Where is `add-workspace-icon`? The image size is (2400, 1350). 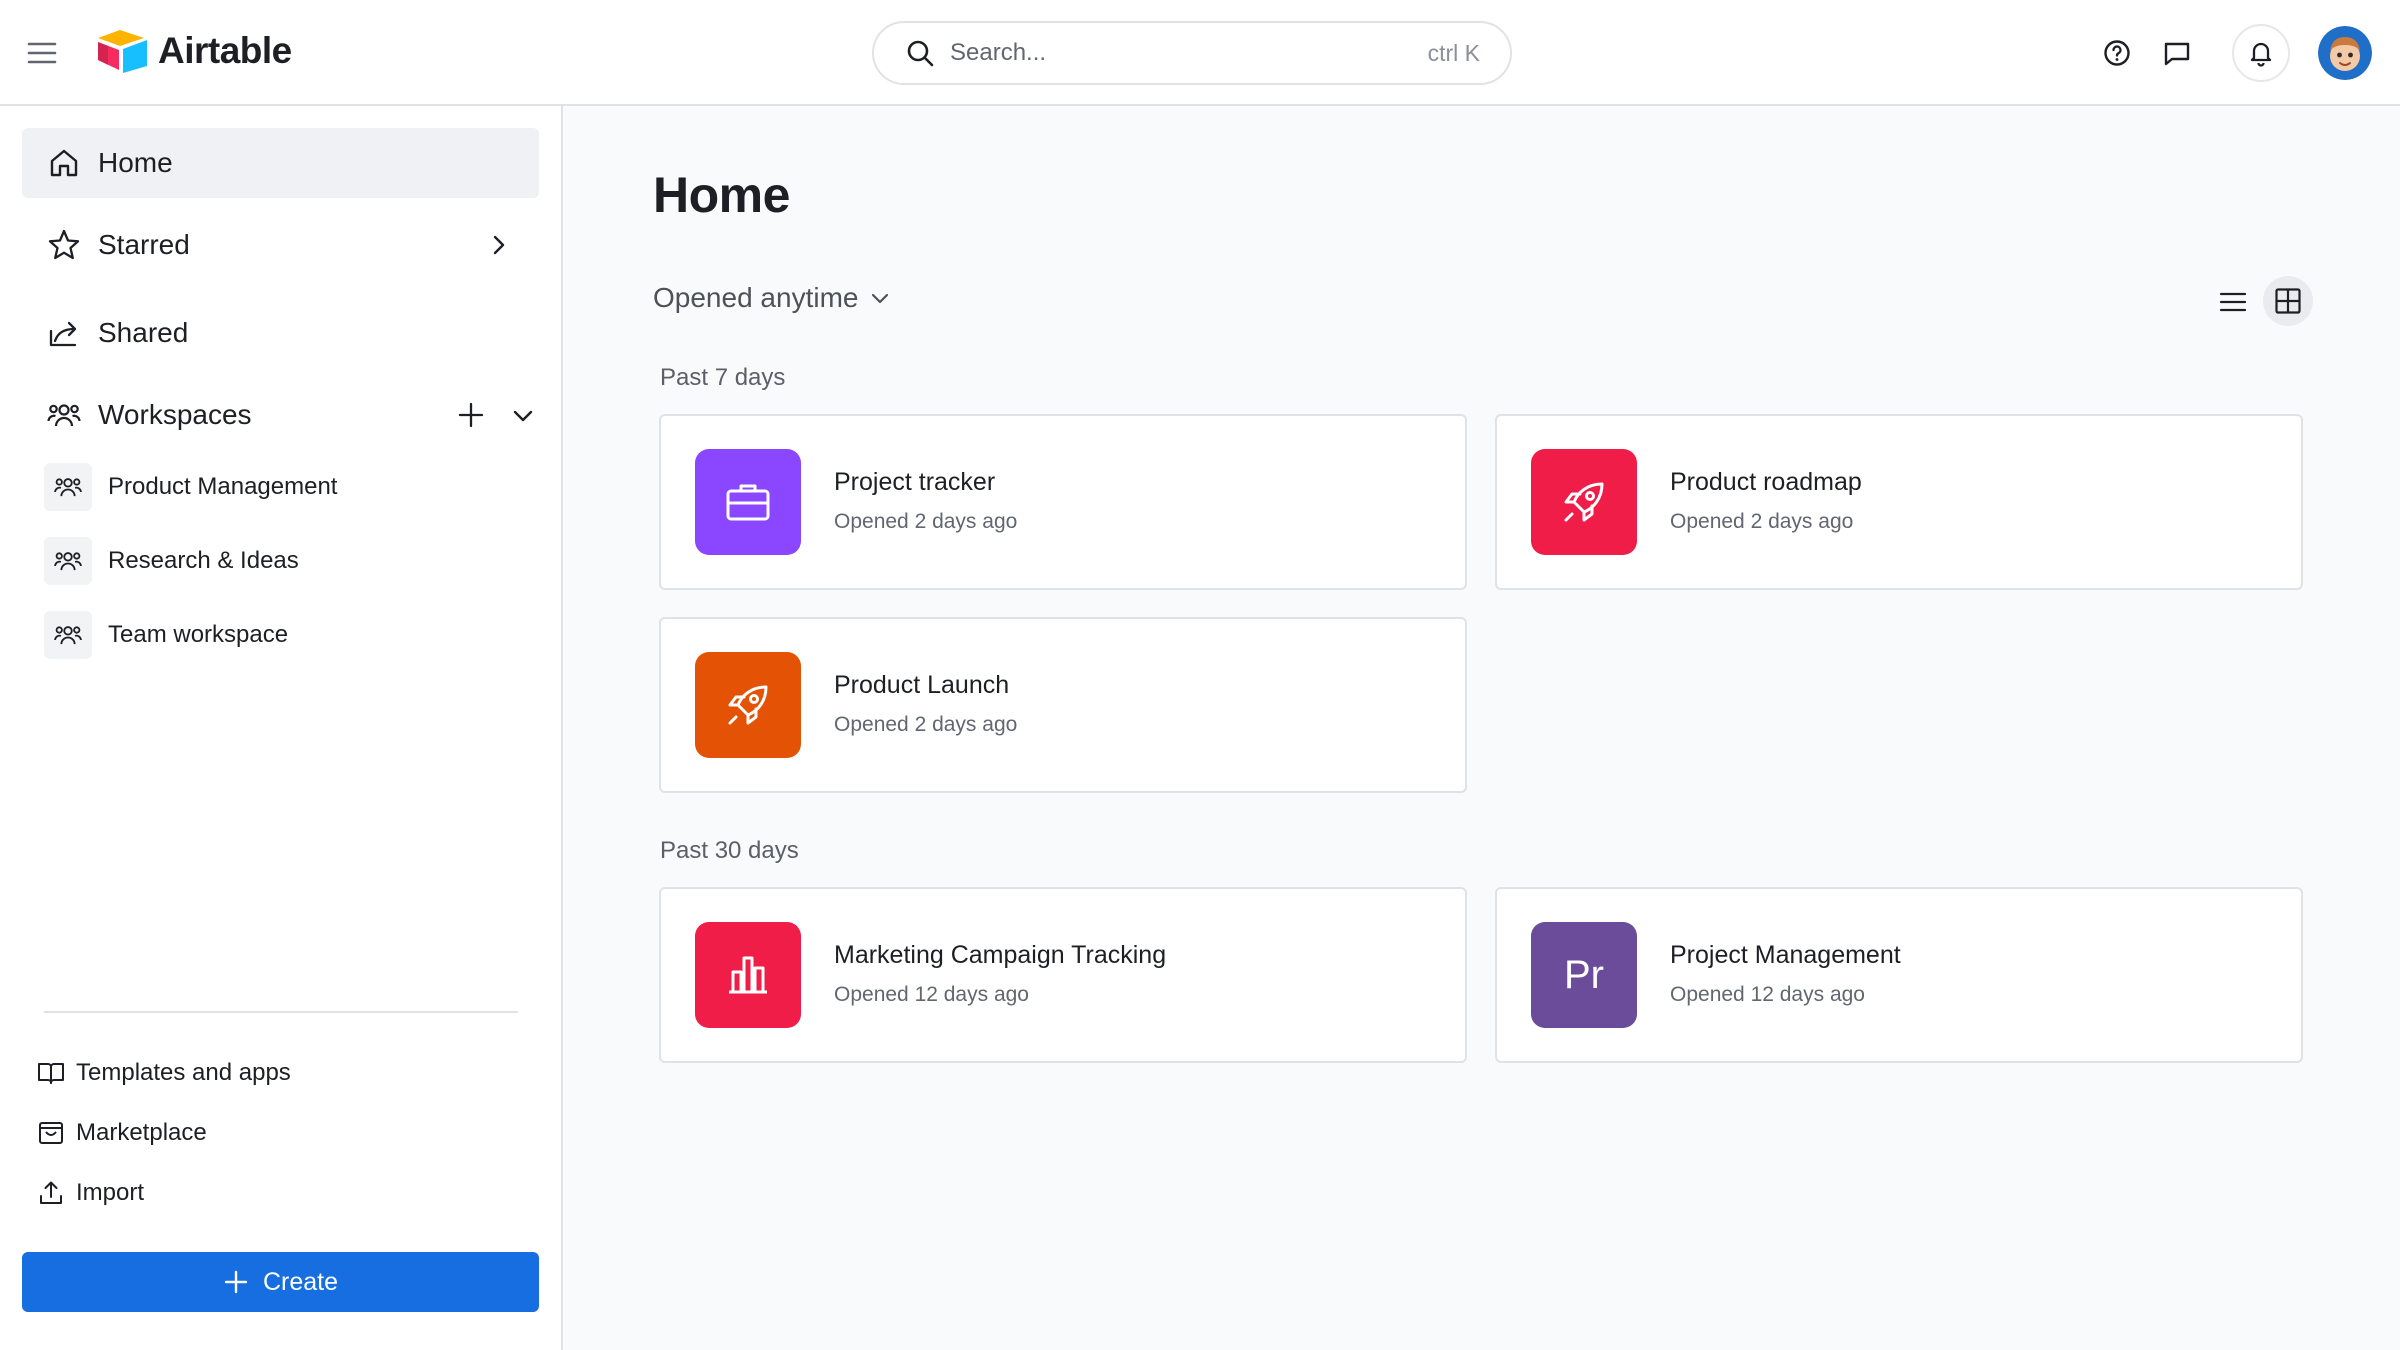
add-workspace-icon is located at coordinates (471, 415).